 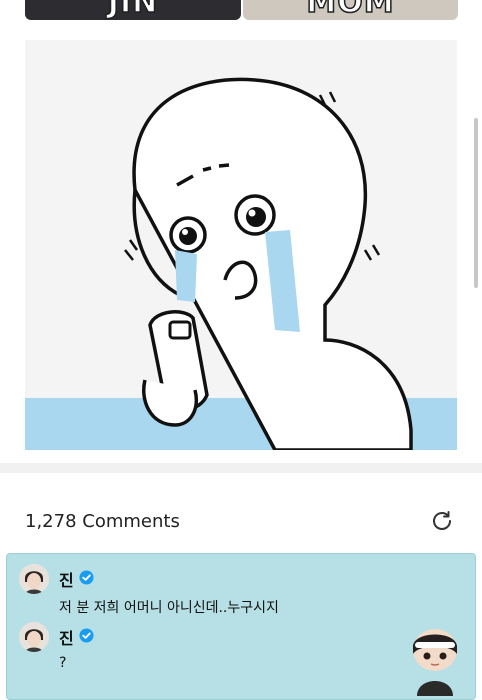 What do you see at coordinates (241, 521) in the screenshot?
I see `comments-header: 1,278 Comments` at bounding box center [241, 521].